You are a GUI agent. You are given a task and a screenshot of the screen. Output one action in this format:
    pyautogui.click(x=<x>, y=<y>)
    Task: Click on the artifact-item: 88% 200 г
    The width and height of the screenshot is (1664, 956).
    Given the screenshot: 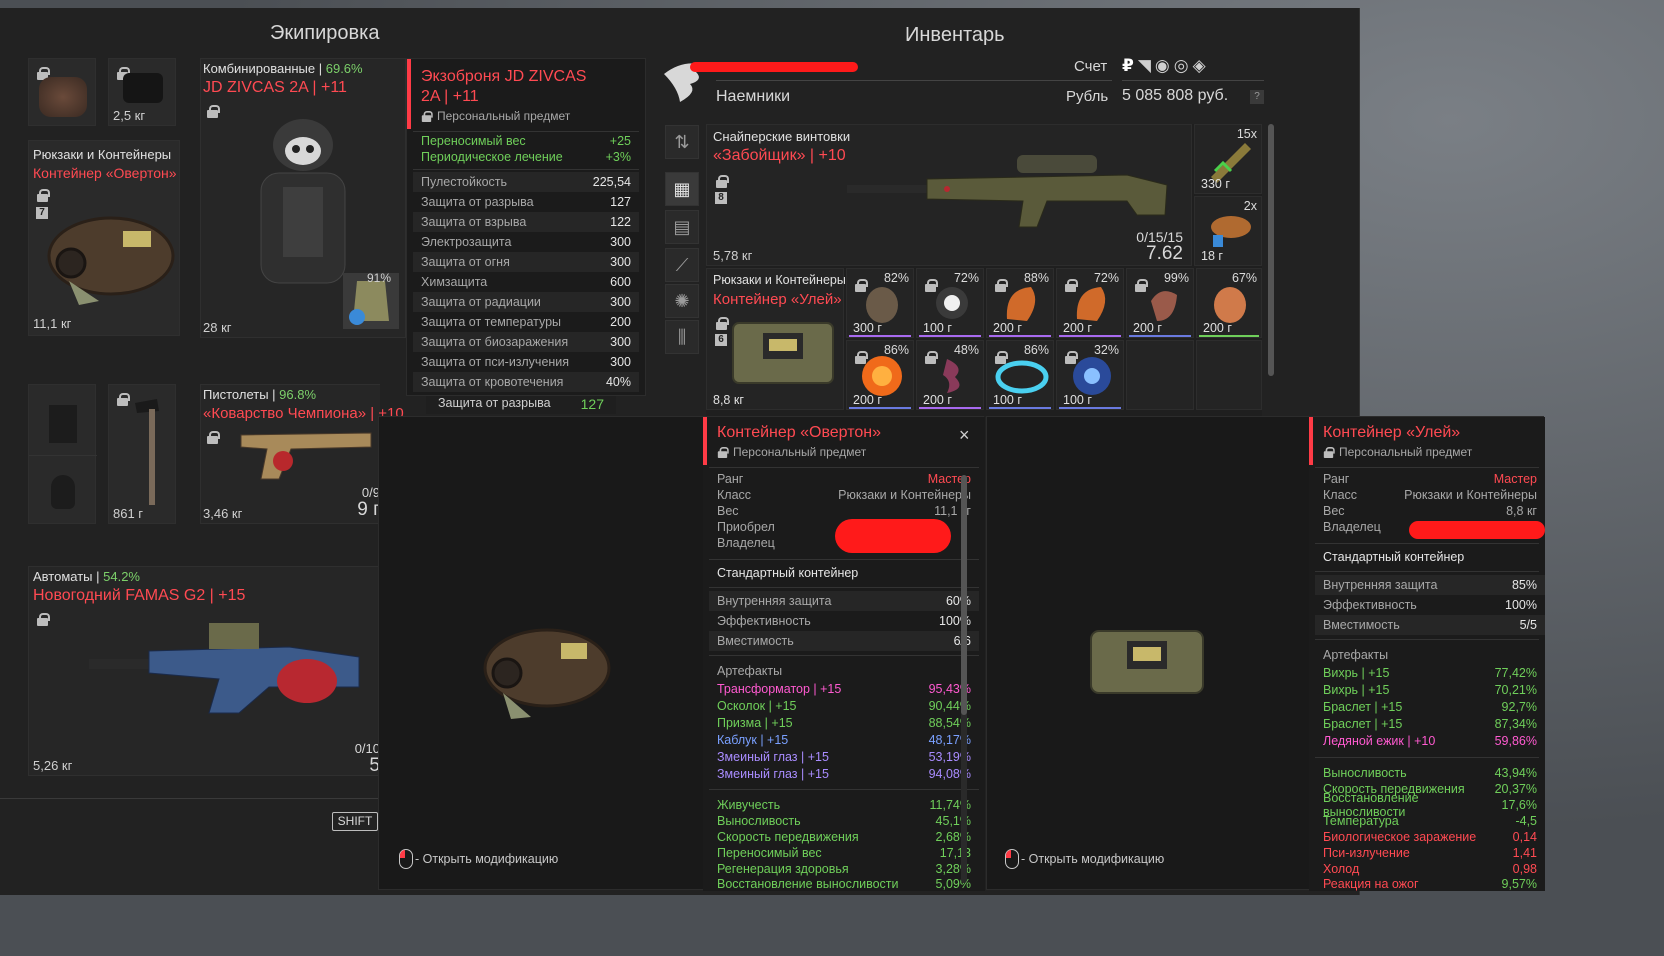 What is the action you would take?
    pyautogui.click(x=1020, y=303)
    